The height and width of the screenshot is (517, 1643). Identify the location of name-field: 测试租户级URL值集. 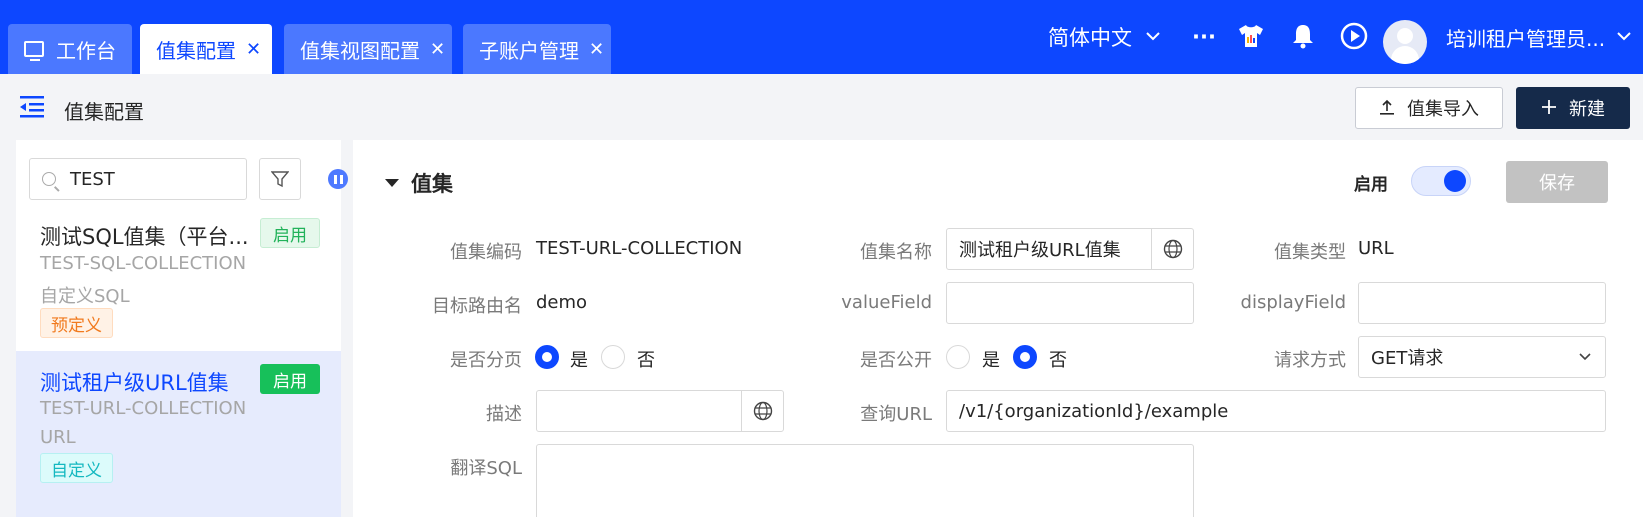
(1070, 249).